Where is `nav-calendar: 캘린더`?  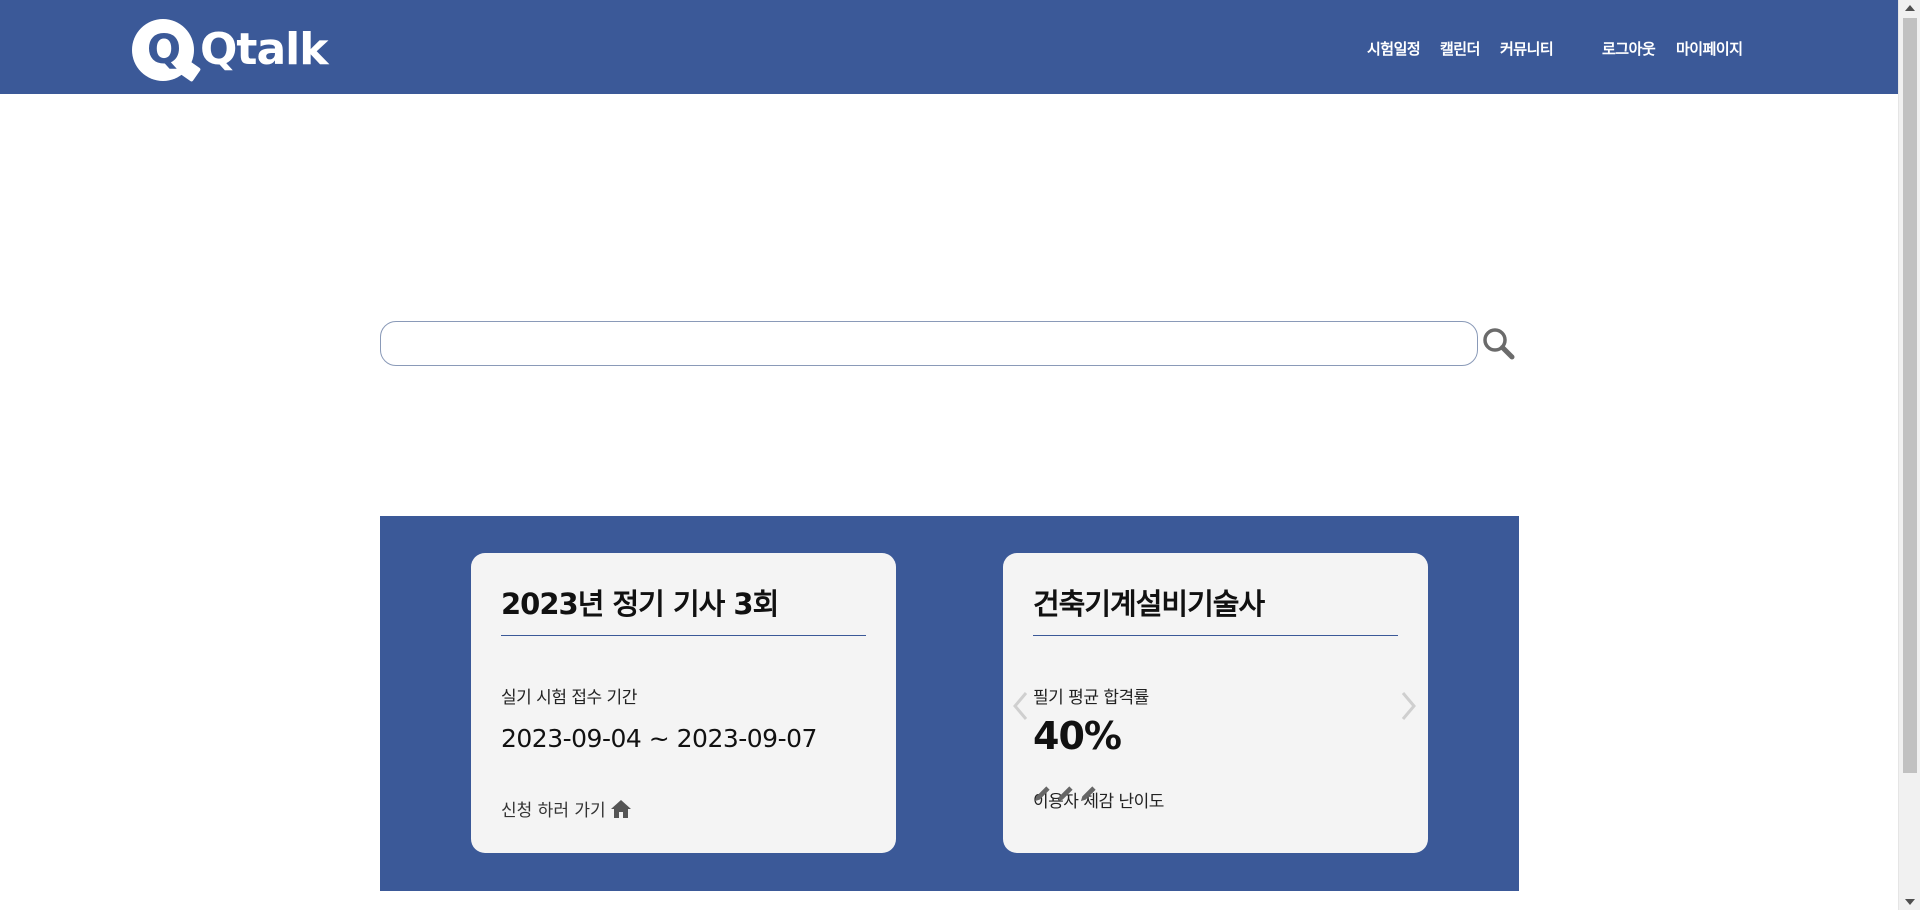
nav-calendar: 캘린더 is located at coordinates (1460, 48).